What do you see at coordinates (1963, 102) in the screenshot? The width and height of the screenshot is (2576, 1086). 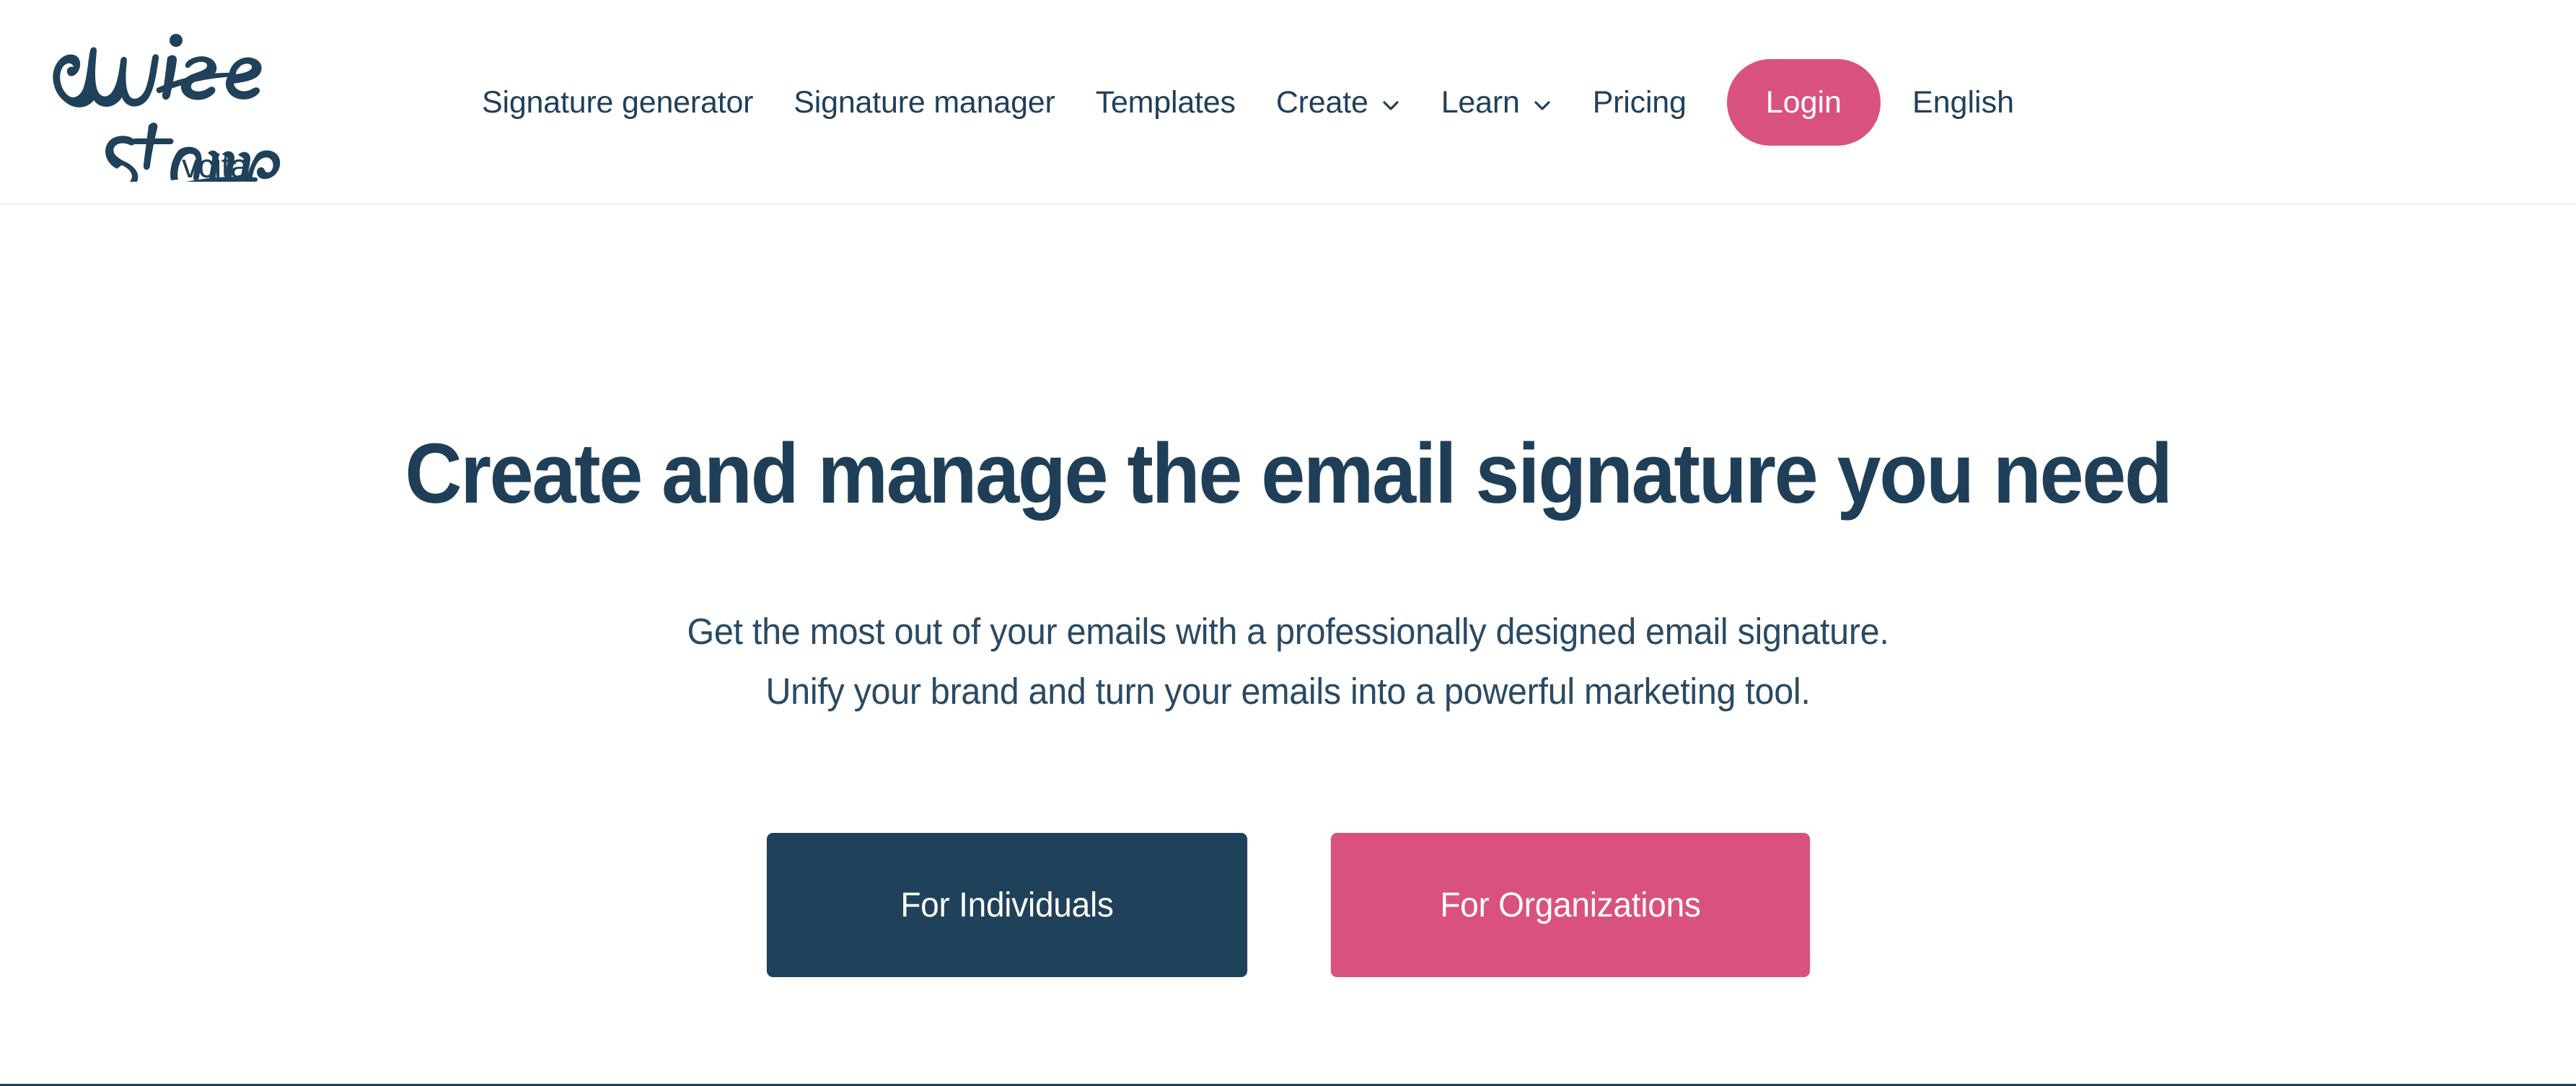 I see `language-selector: English` at bounding box center [1963, 102].